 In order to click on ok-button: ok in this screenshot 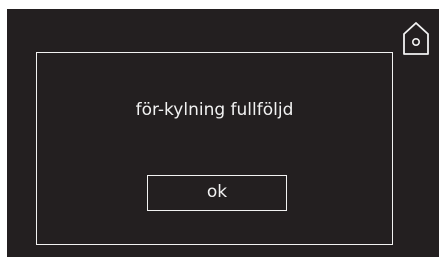, I will do `click(217, 193)`.